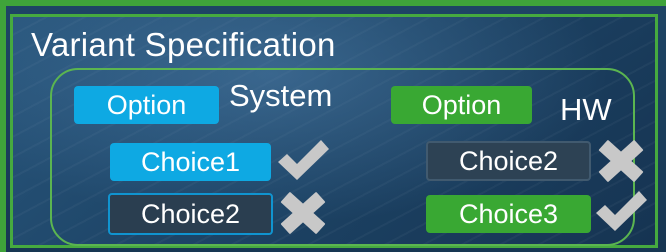 Image resolution: width=666 pixels, height=252 pixels. What do you see at coordinates (461, 105) in the screenshot?
I see `hw-option-badge: Option` at bounding box center [461, 105].